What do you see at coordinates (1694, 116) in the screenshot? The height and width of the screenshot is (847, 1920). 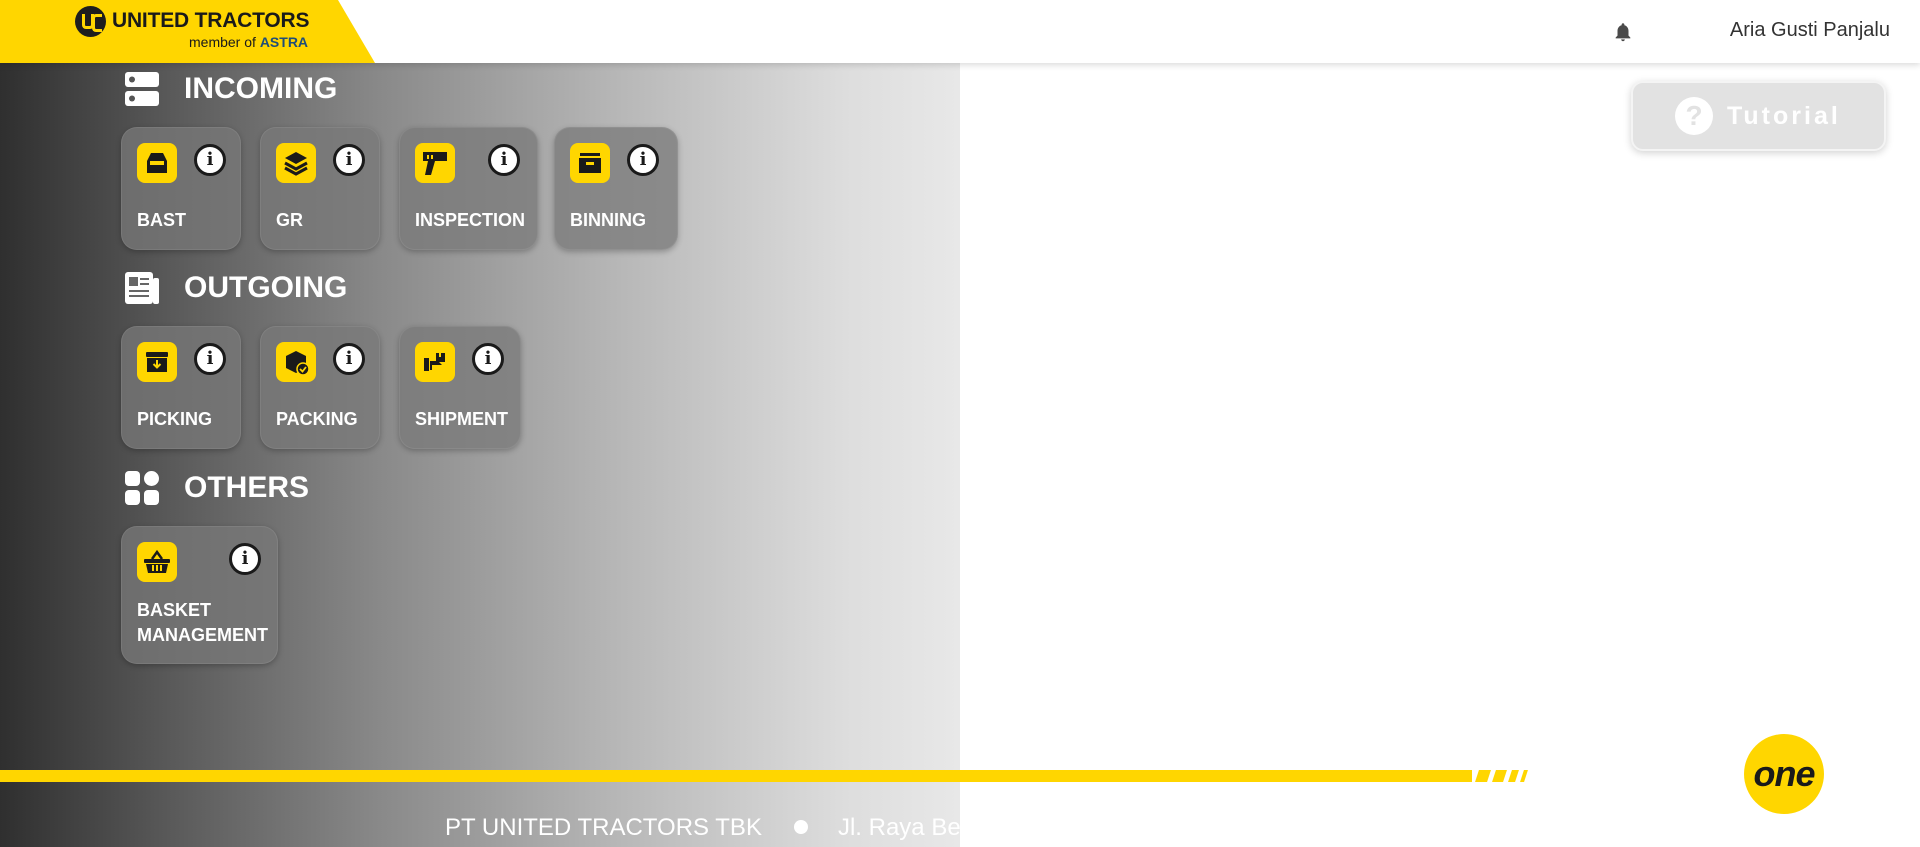 I see `question-icon: ?` at bounding box center [1694, 116].